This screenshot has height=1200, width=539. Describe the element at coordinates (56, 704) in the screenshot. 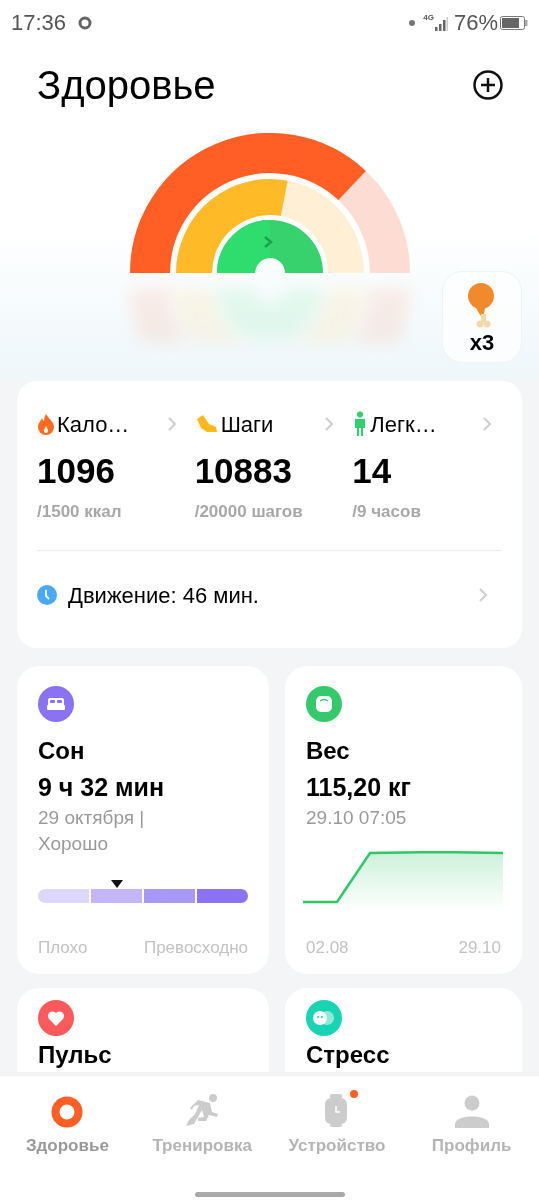

I see `bed-icon` at that location.